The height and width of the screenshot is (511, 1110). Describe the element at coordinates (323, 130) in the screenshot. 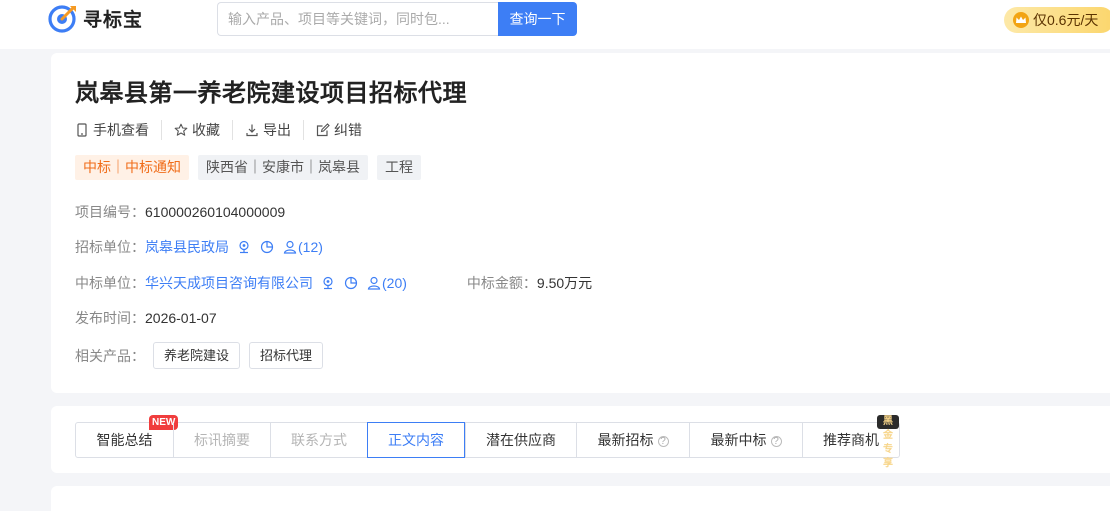

I see `edit-icon` at that location.